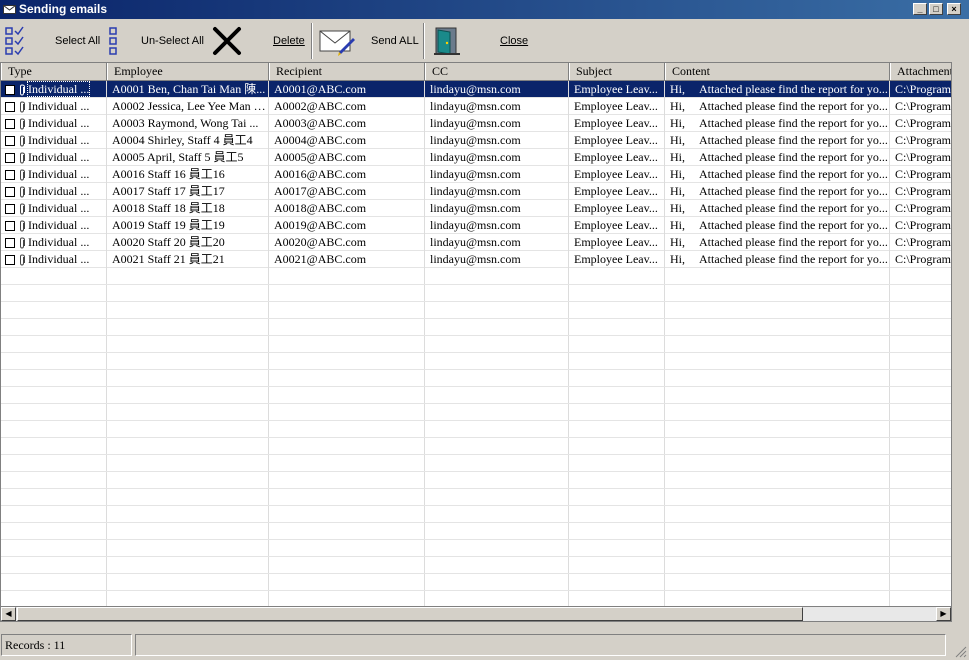 This screenshot has height=660, width=969. Describe the element at coordinates (347, 157) in the screenshot. I see `cell-recipient: A0005@ABC.com` at that location.